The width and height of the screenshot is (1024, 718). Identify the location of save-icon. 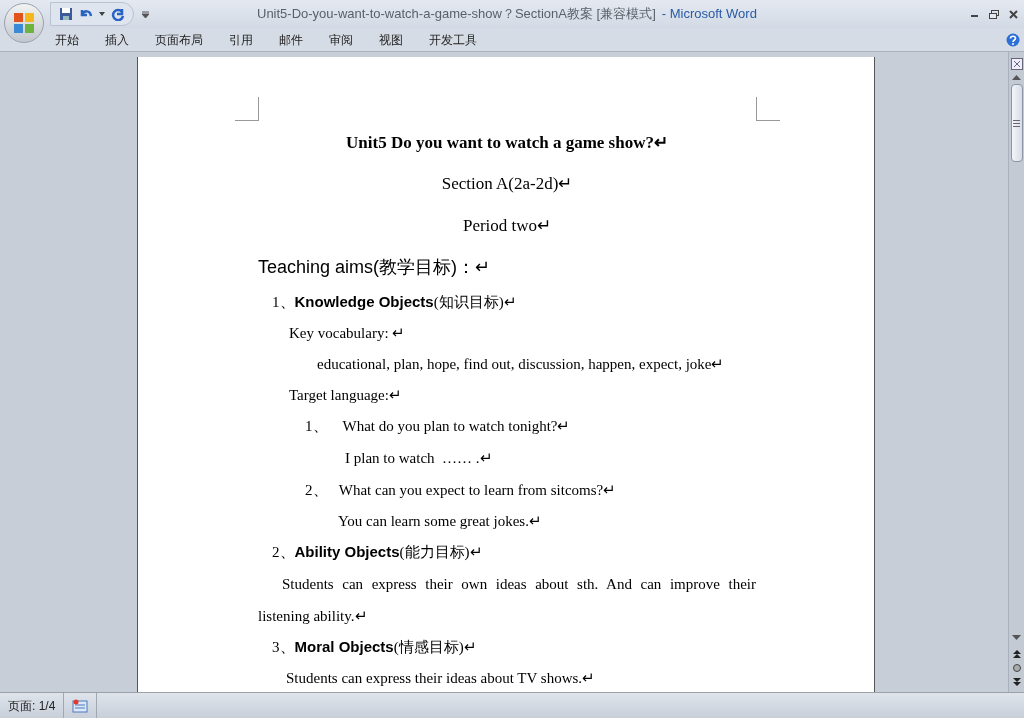
(66, 14).